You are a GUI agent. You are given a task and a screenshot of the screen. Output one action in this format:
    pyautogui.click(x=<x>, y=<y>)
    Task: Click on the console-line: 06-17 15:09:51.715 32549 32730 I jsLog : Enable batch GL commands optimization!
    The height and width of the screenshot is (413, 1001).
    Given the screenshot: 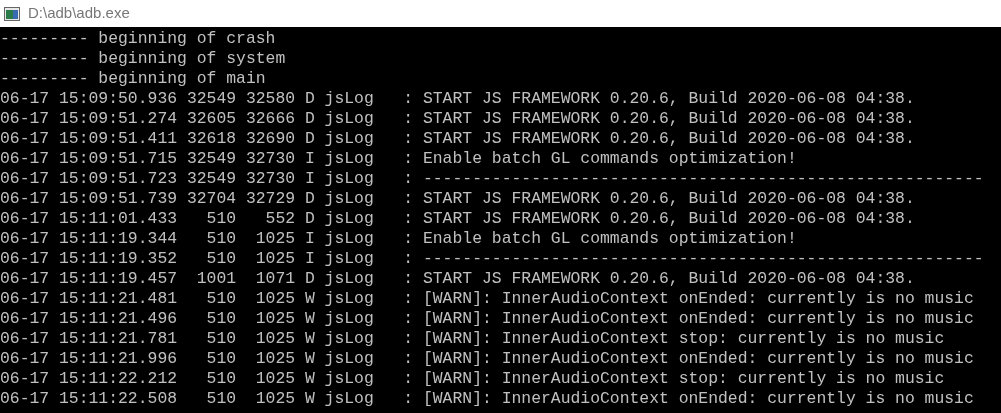 What is the action you would take?
    pyautogui.click(x=398, y=159)
    